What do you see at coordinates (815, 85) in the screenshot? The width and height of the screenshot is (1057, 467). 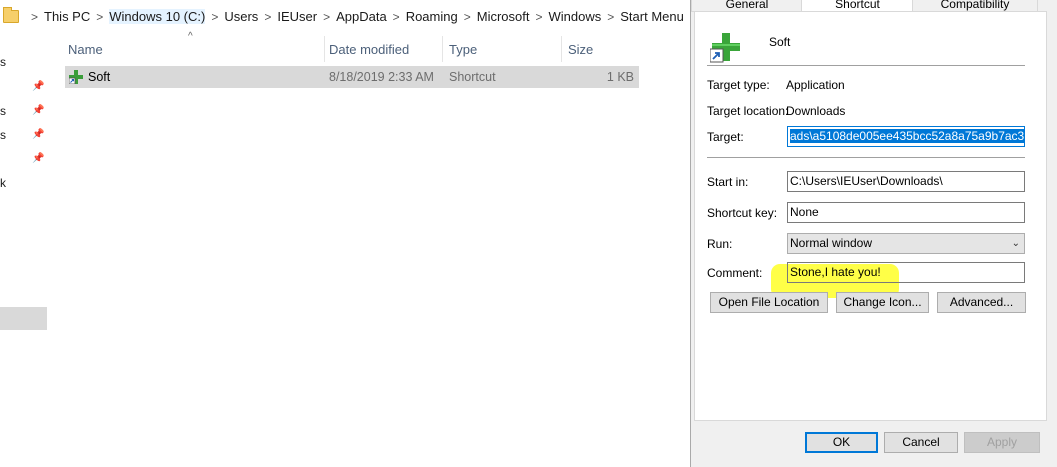 I see `target-type-value: Application` at bounding box center [815, 85].